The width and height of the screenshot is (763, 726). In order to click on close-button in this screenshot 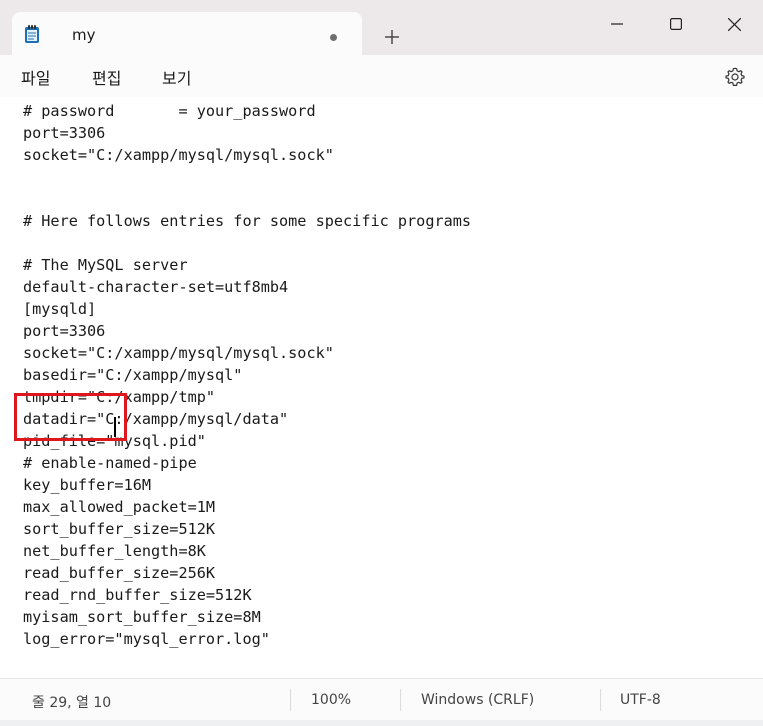, I will do `click(734, 24)`.